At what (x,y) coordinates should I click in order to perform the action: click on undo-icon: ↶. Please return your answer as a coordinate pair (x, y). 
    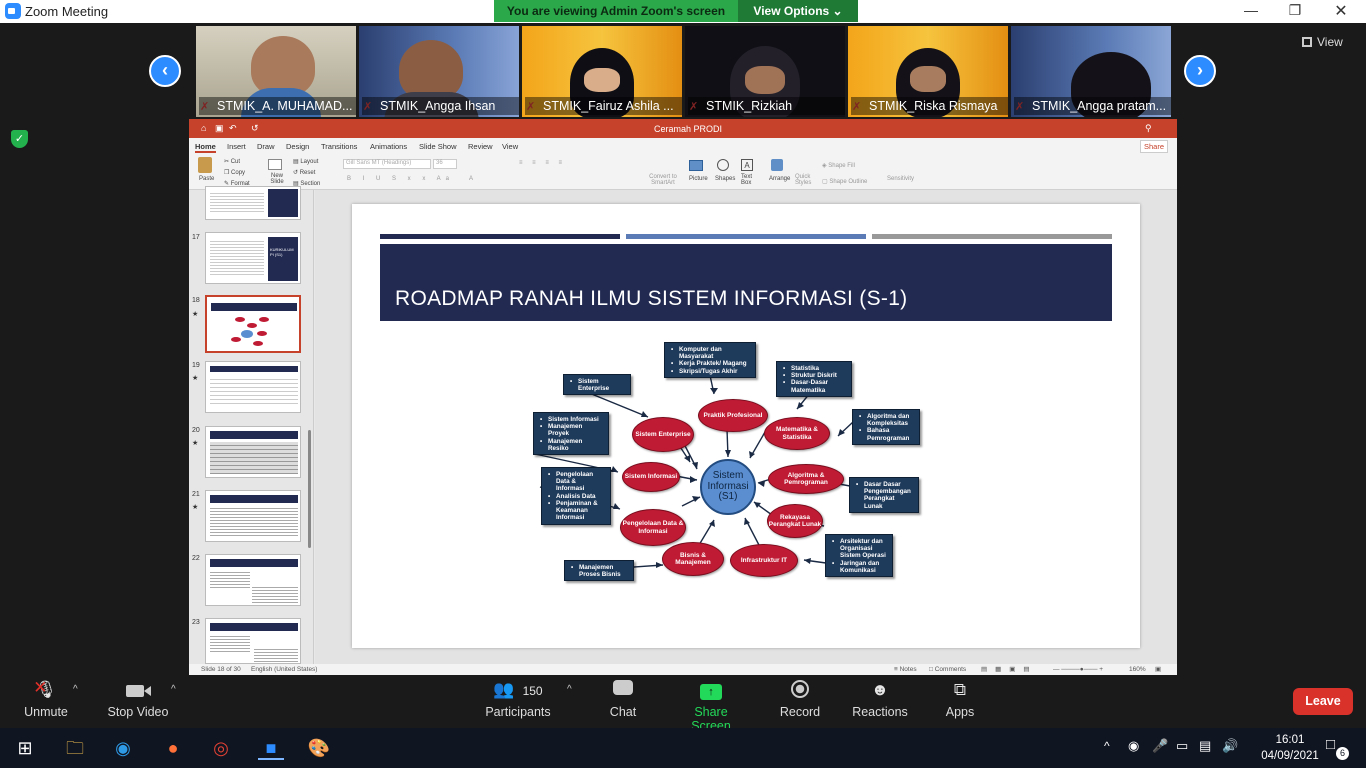
    Looking at the image, I should click on (233, 128).